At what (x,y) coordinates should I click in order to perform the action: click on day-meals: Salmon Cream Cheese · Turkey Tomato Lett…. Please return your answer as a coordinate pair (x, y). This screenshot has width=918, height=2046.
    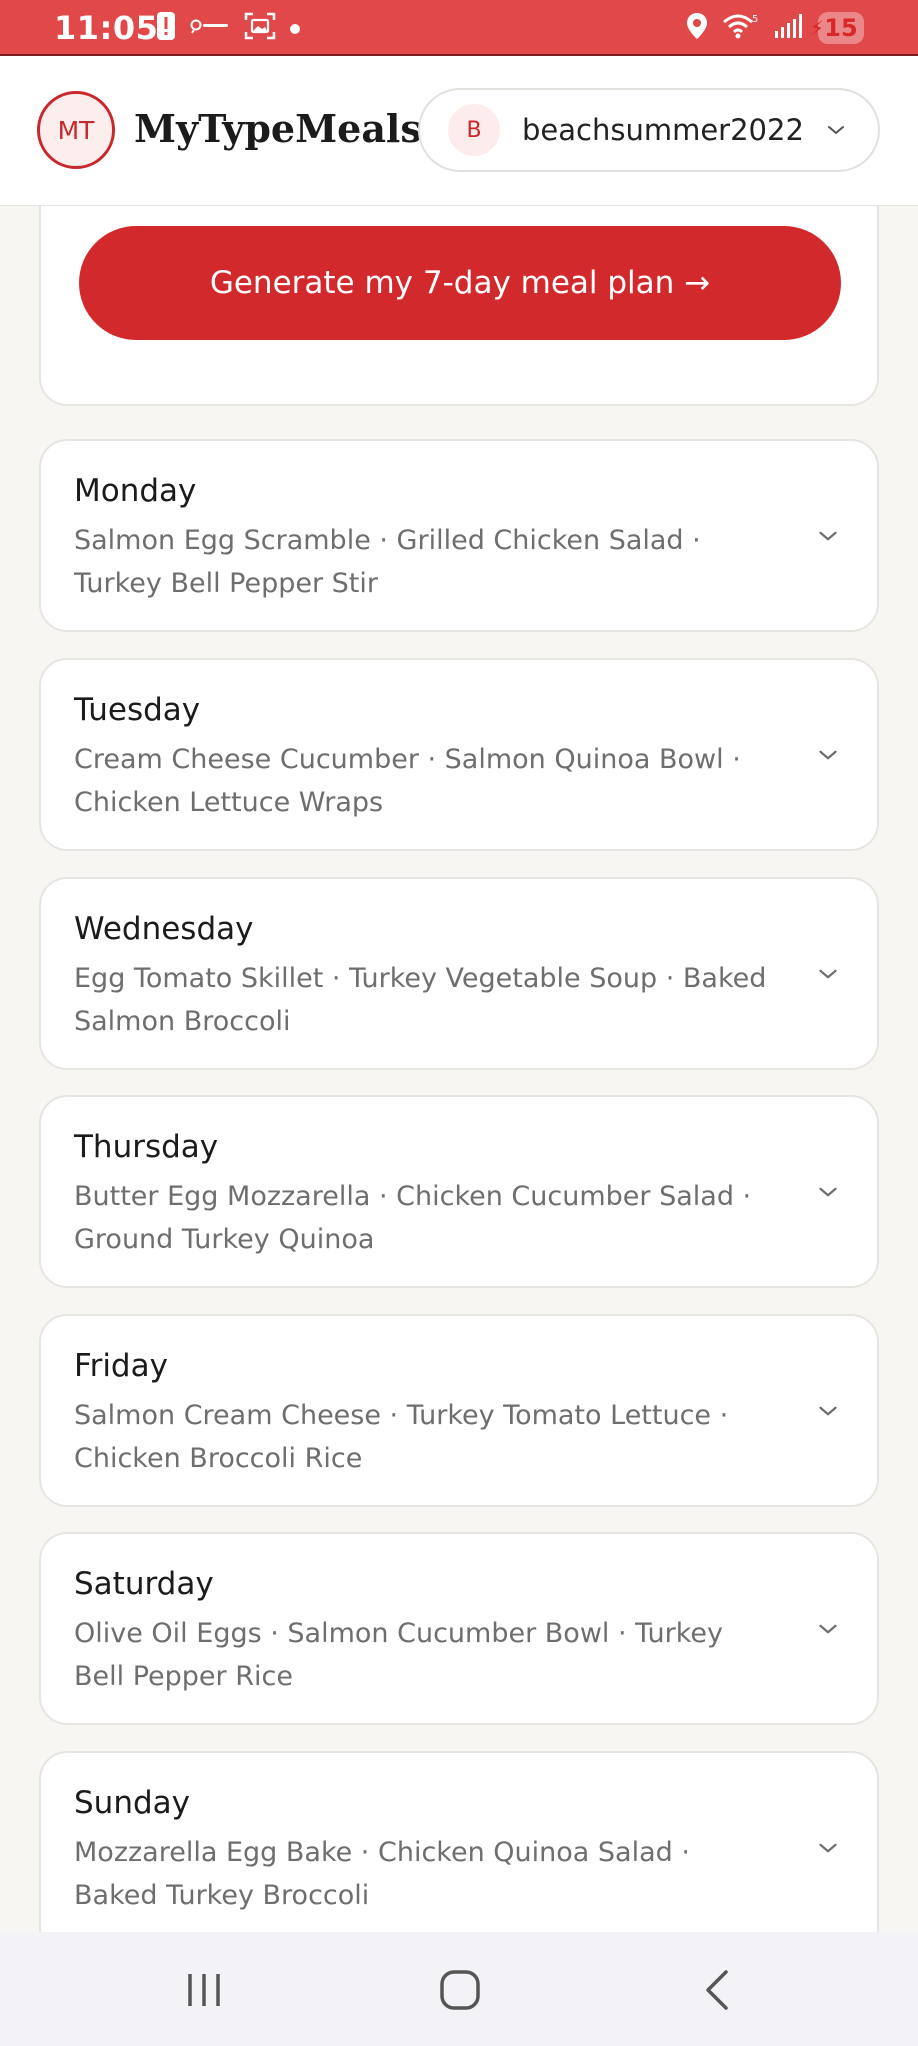
    Looking at the image, I should click on (401, 1437).